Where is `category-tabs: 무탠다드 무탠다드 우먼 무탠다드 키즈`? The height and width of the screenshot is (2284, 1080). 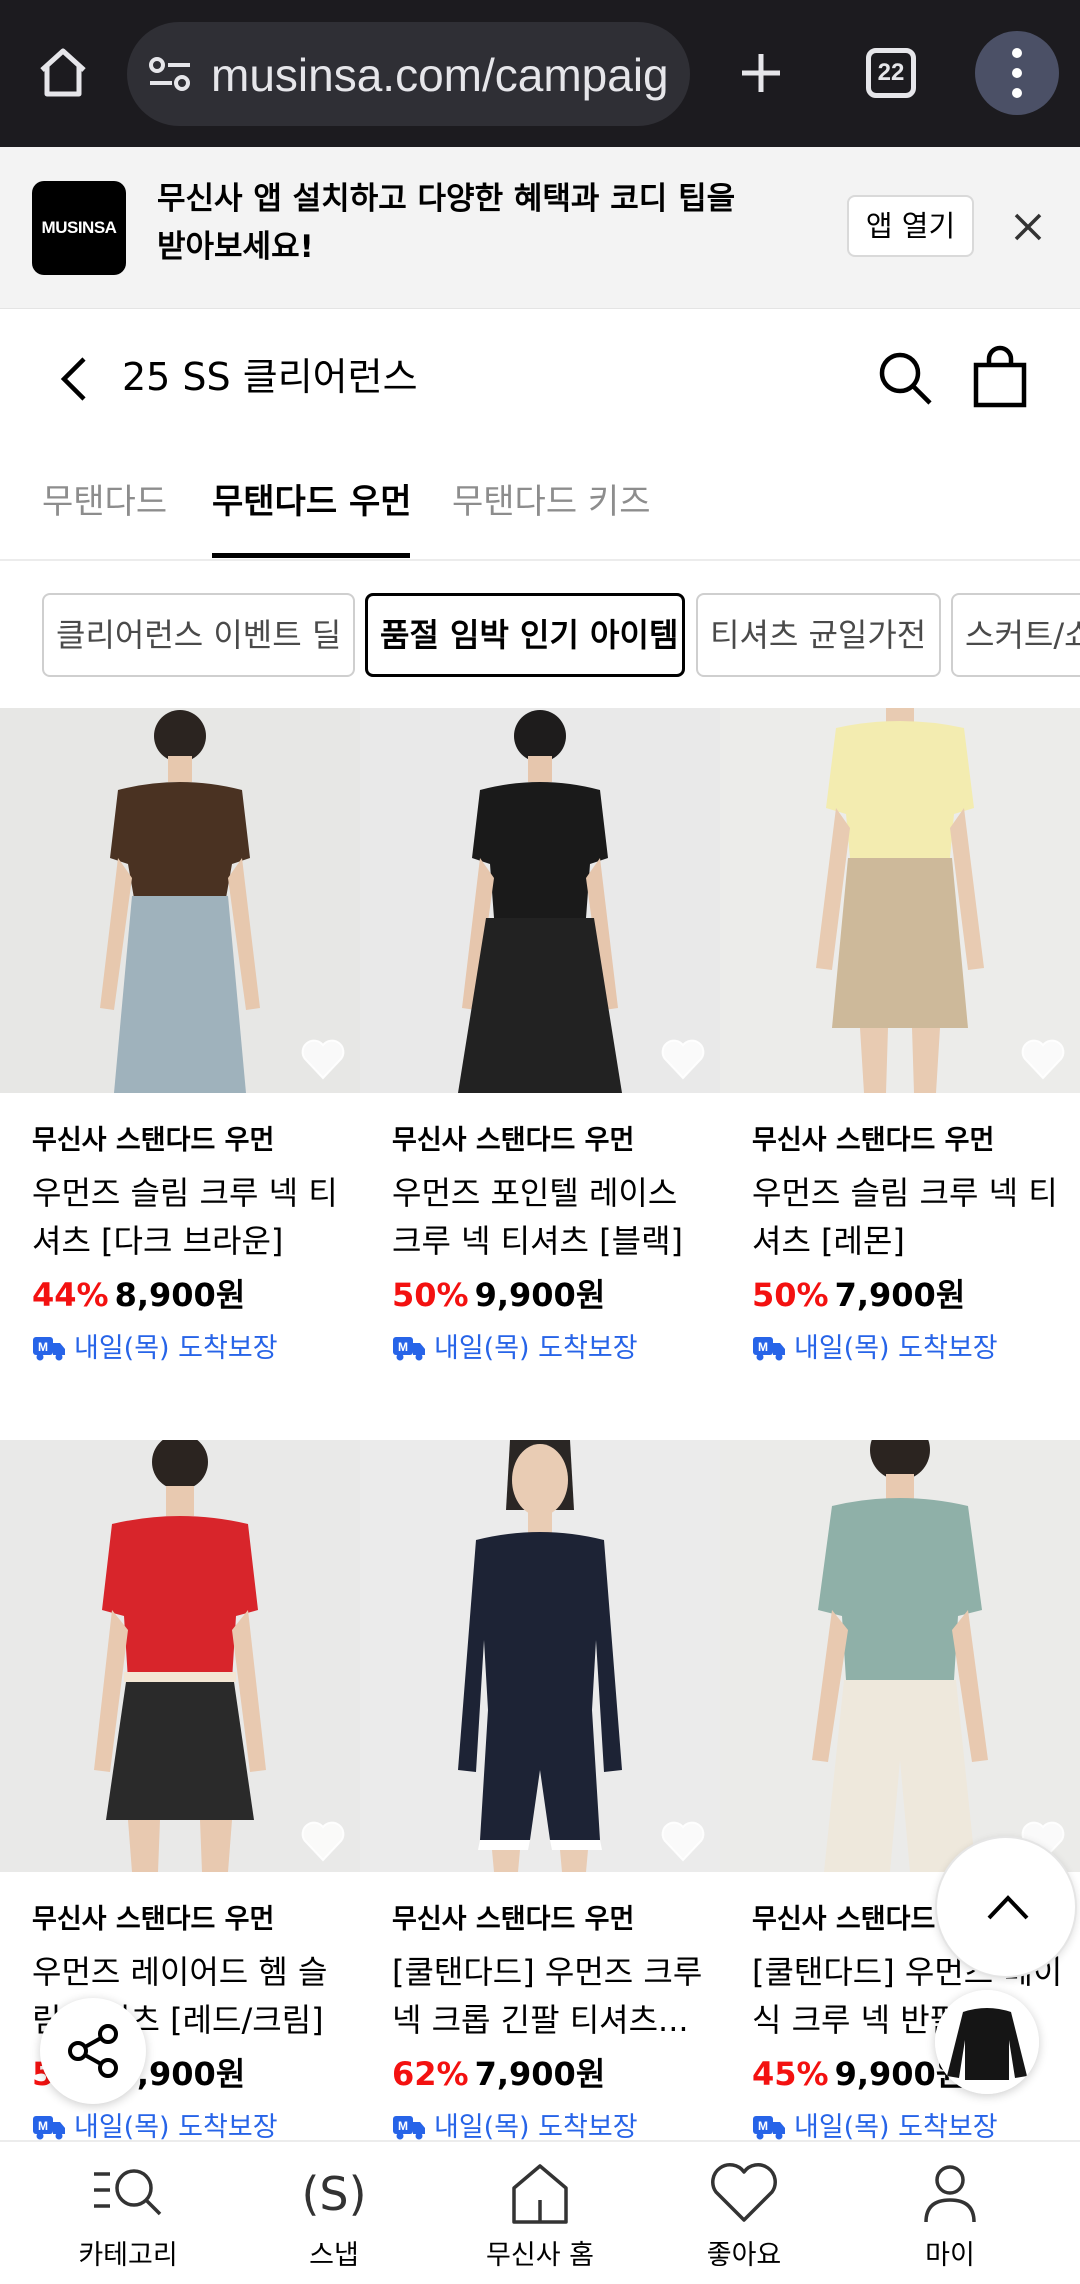
category-tabs: 무탠다드 무탠다드 우먼 무탠다드 키즈 is located at coordinates (540, 505).